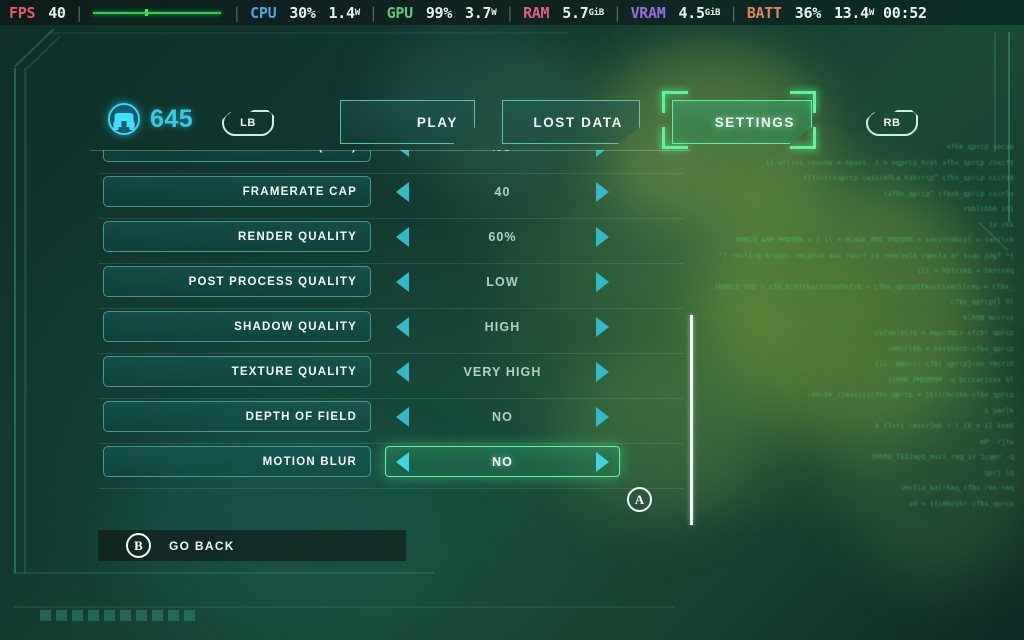 The width and height of the screenshot is (1024, 640). What do you see at coordinates (22, 12) in the screenshot?
I see `osd-label-fps: FPS` at bounding box center [22, 12].